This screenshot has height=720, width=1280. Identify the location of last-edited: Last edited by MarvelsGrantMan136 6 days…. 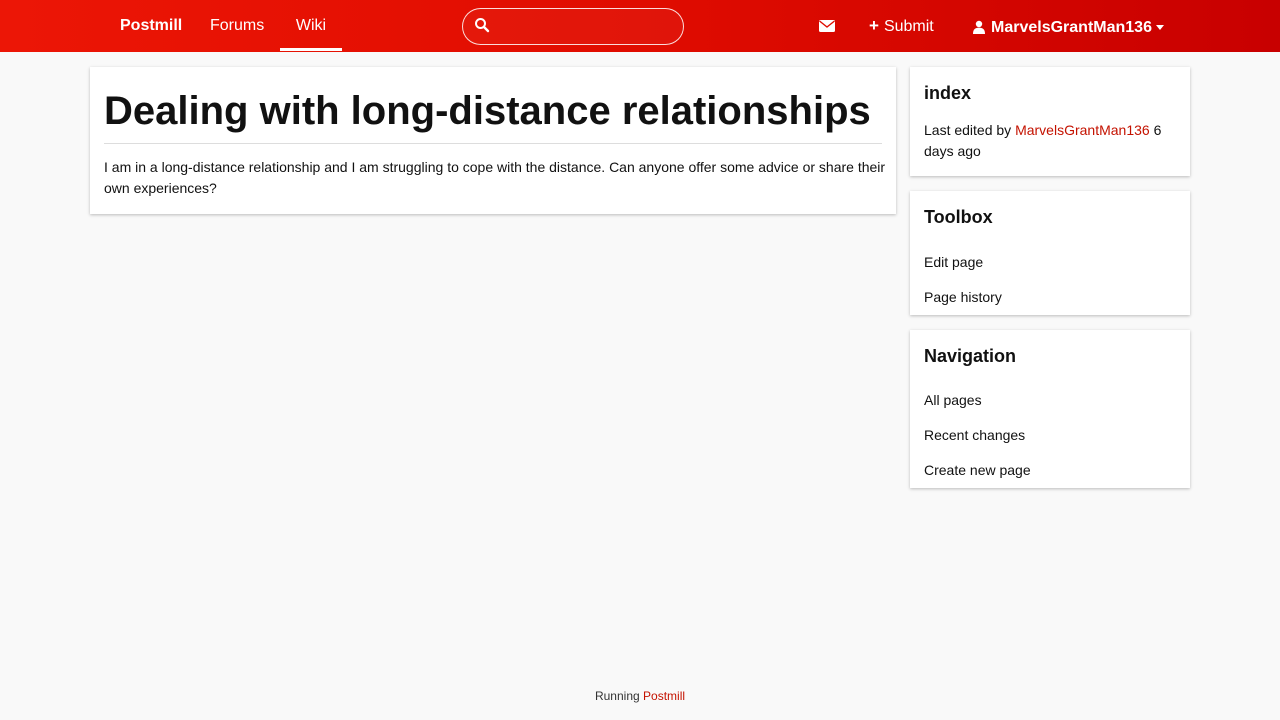
(1052, 141).